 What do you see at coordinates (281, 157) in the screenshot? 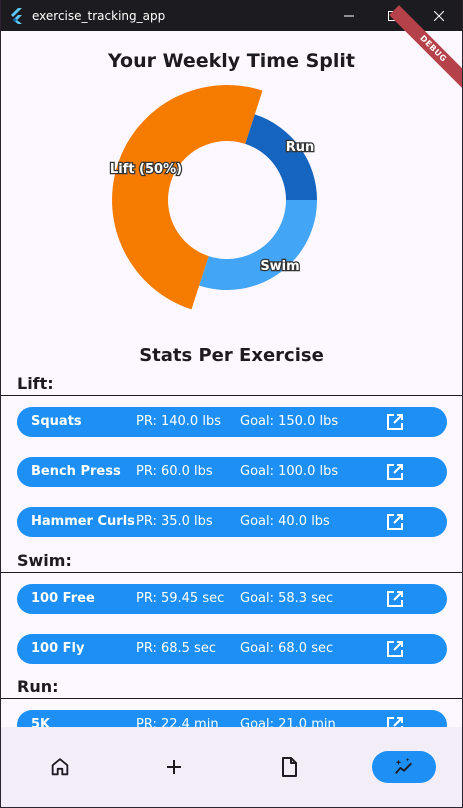
I see `run-slice` at bounding box center [281, 157].